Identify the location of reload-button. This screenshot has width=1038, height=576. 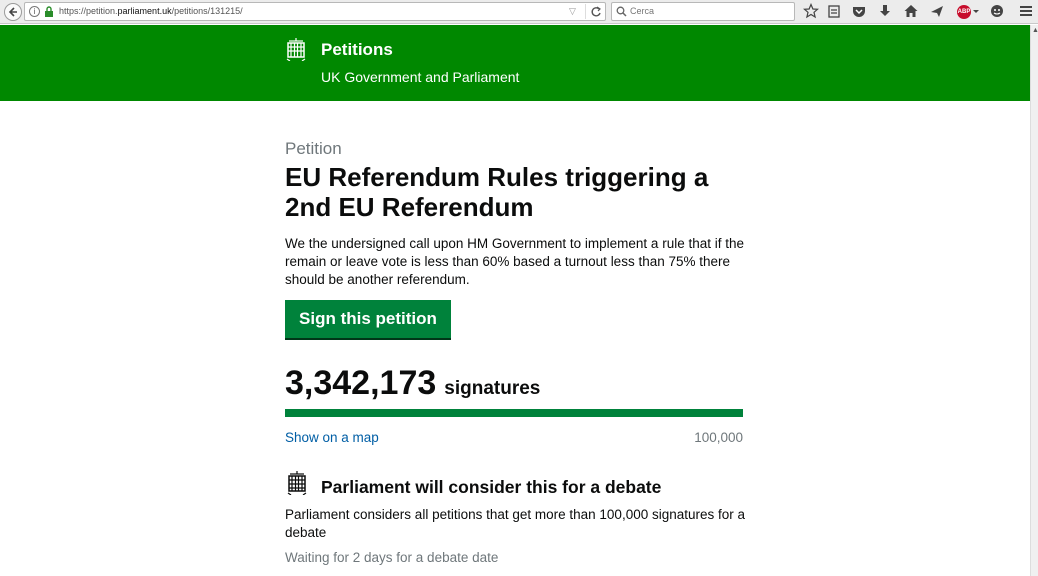
(595, 11).